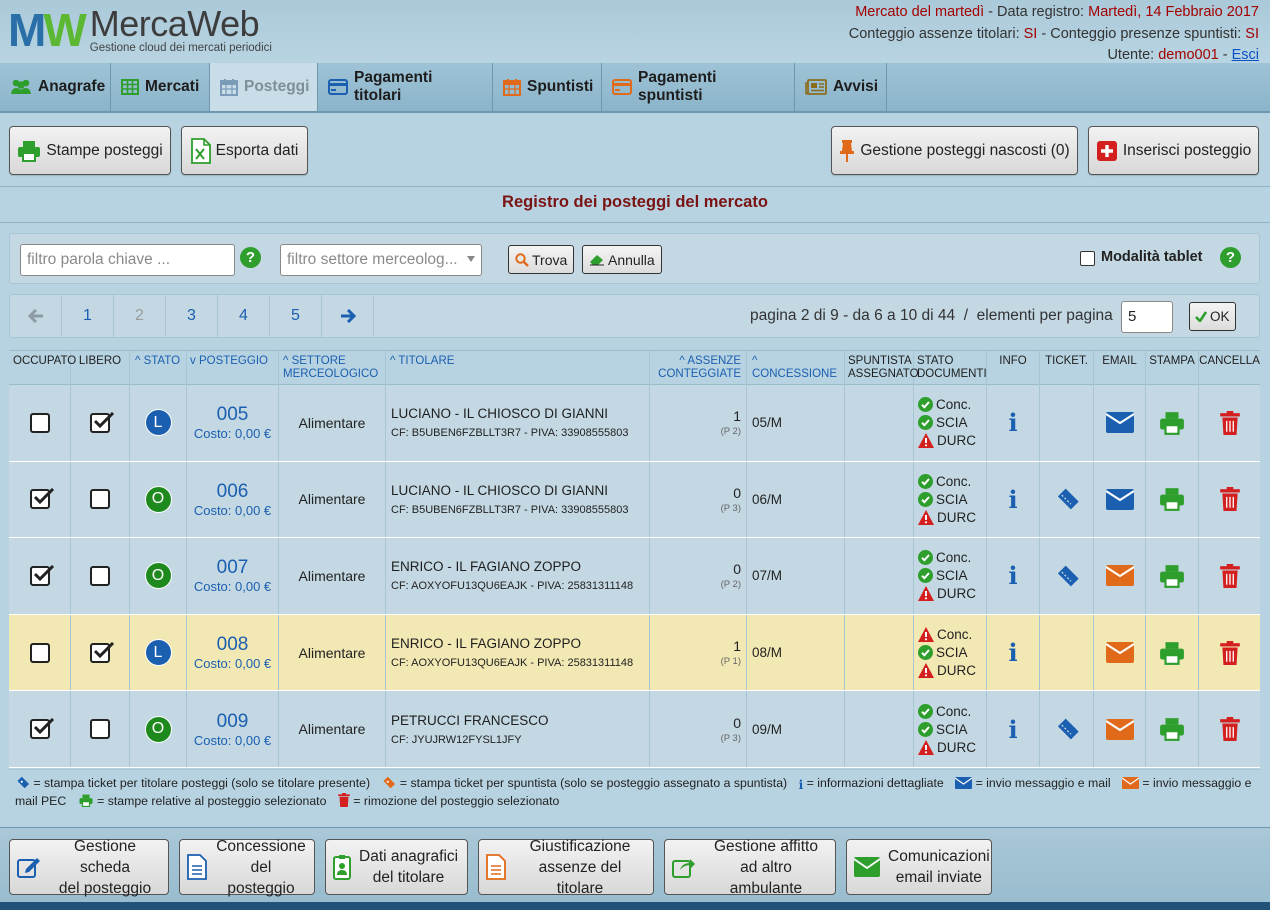 The image size is (1270, 910). What do you see at coordinates (160, 87) in the screenshot?
I see `nav-item-mercati: Mercati` at bounding box center [160, 87].